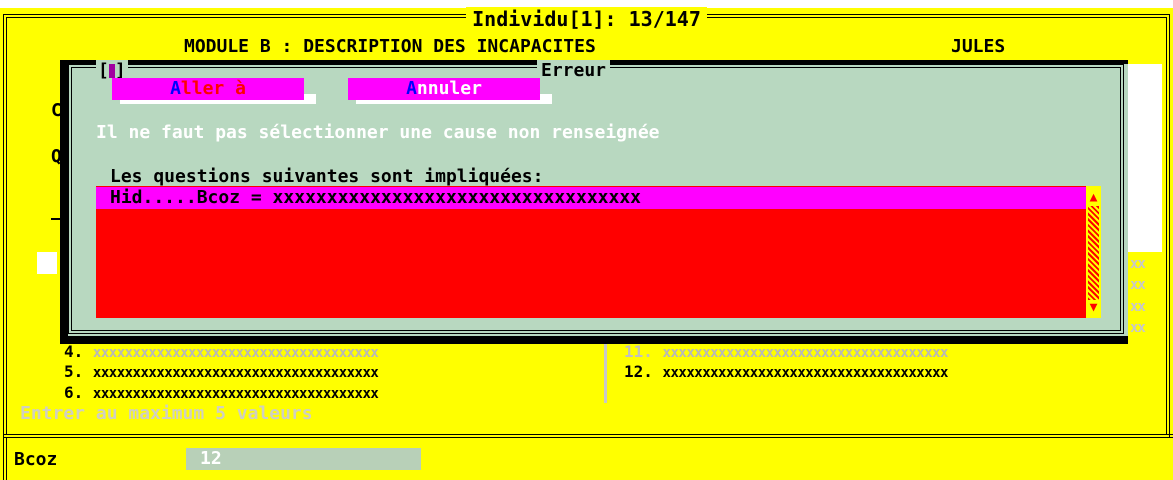  Describe the element at coordinates (213, 88) in the screenshot. I see `button-label: ller à` at that location.